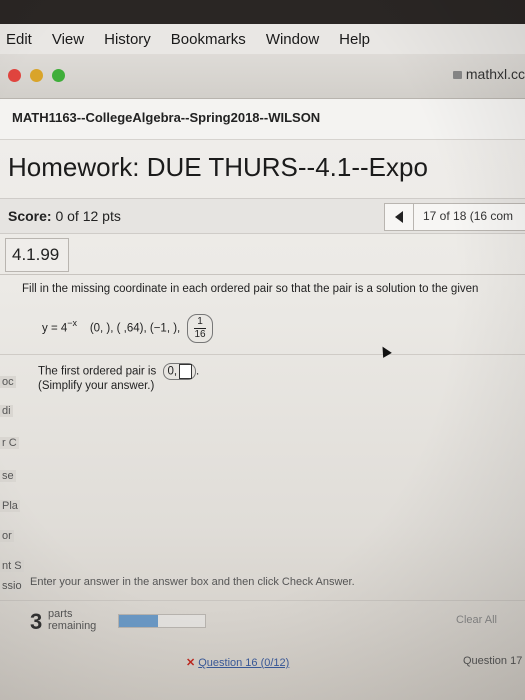 This screenshot has height=700, width=525. Describe the element at coordinates (292, 39) in the screenshot. I see `menu-window: Window` at that location.